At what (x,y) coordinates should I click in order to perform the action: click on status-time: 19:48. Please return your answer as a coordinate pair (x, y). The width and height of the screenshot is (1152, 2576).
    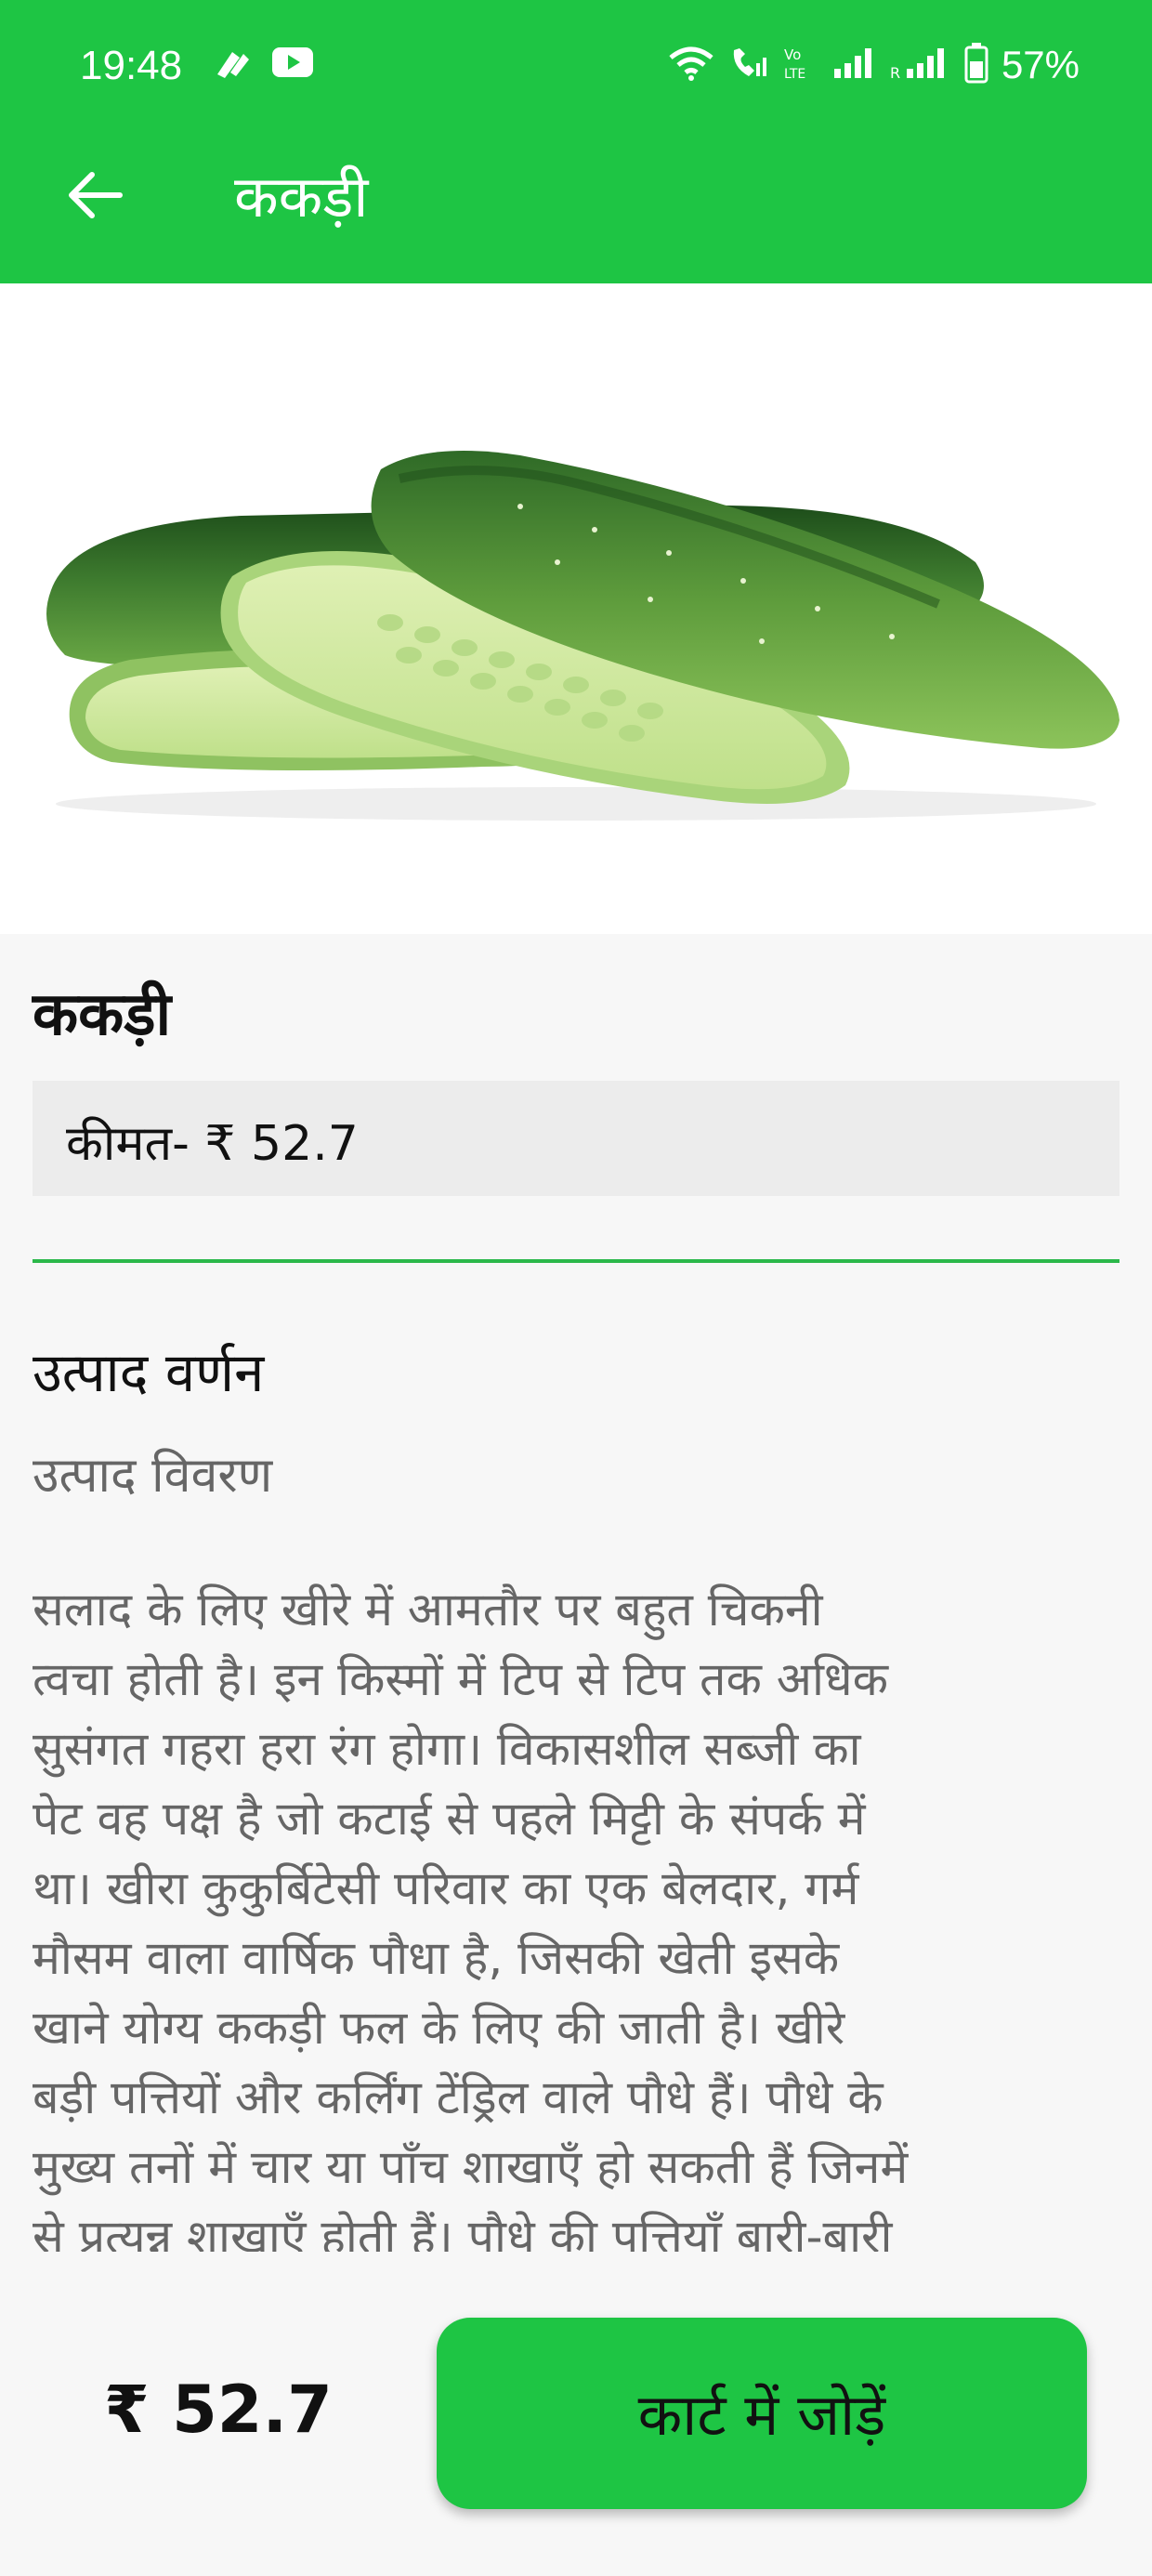
    Looking at the image, I should click on (131, 65).